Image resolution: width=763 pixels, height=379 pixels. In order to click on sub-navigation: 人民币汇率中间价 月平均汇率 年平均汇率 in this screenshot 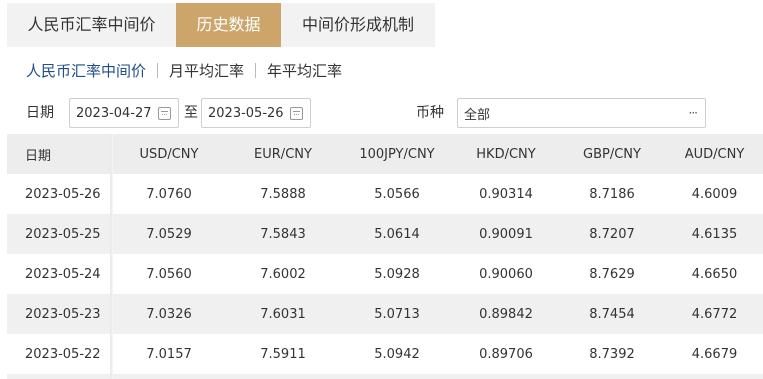, I will do `click(184, 70)`.